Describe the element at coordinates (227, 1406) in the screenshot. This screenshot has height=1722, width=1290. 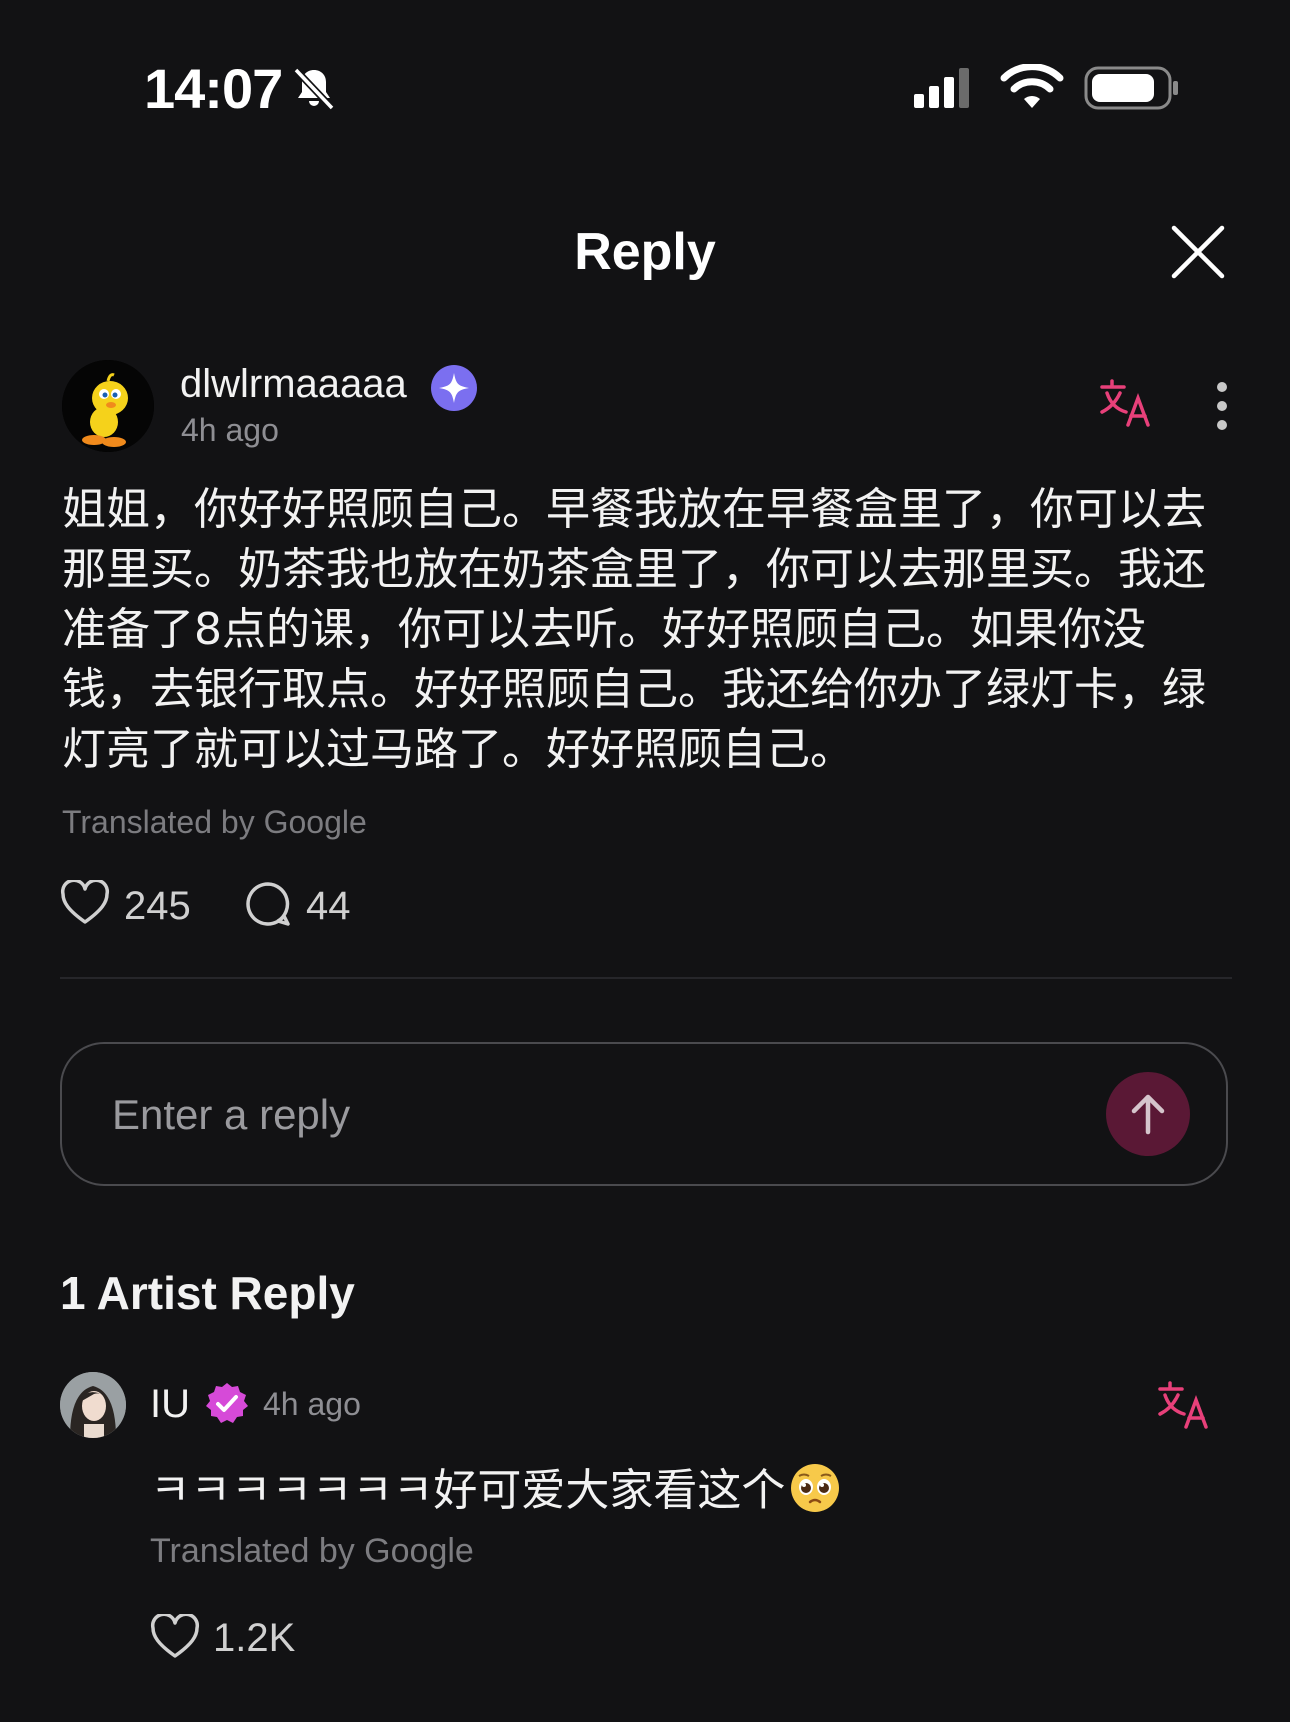
I see `verified-check-badge-icon` at that location.